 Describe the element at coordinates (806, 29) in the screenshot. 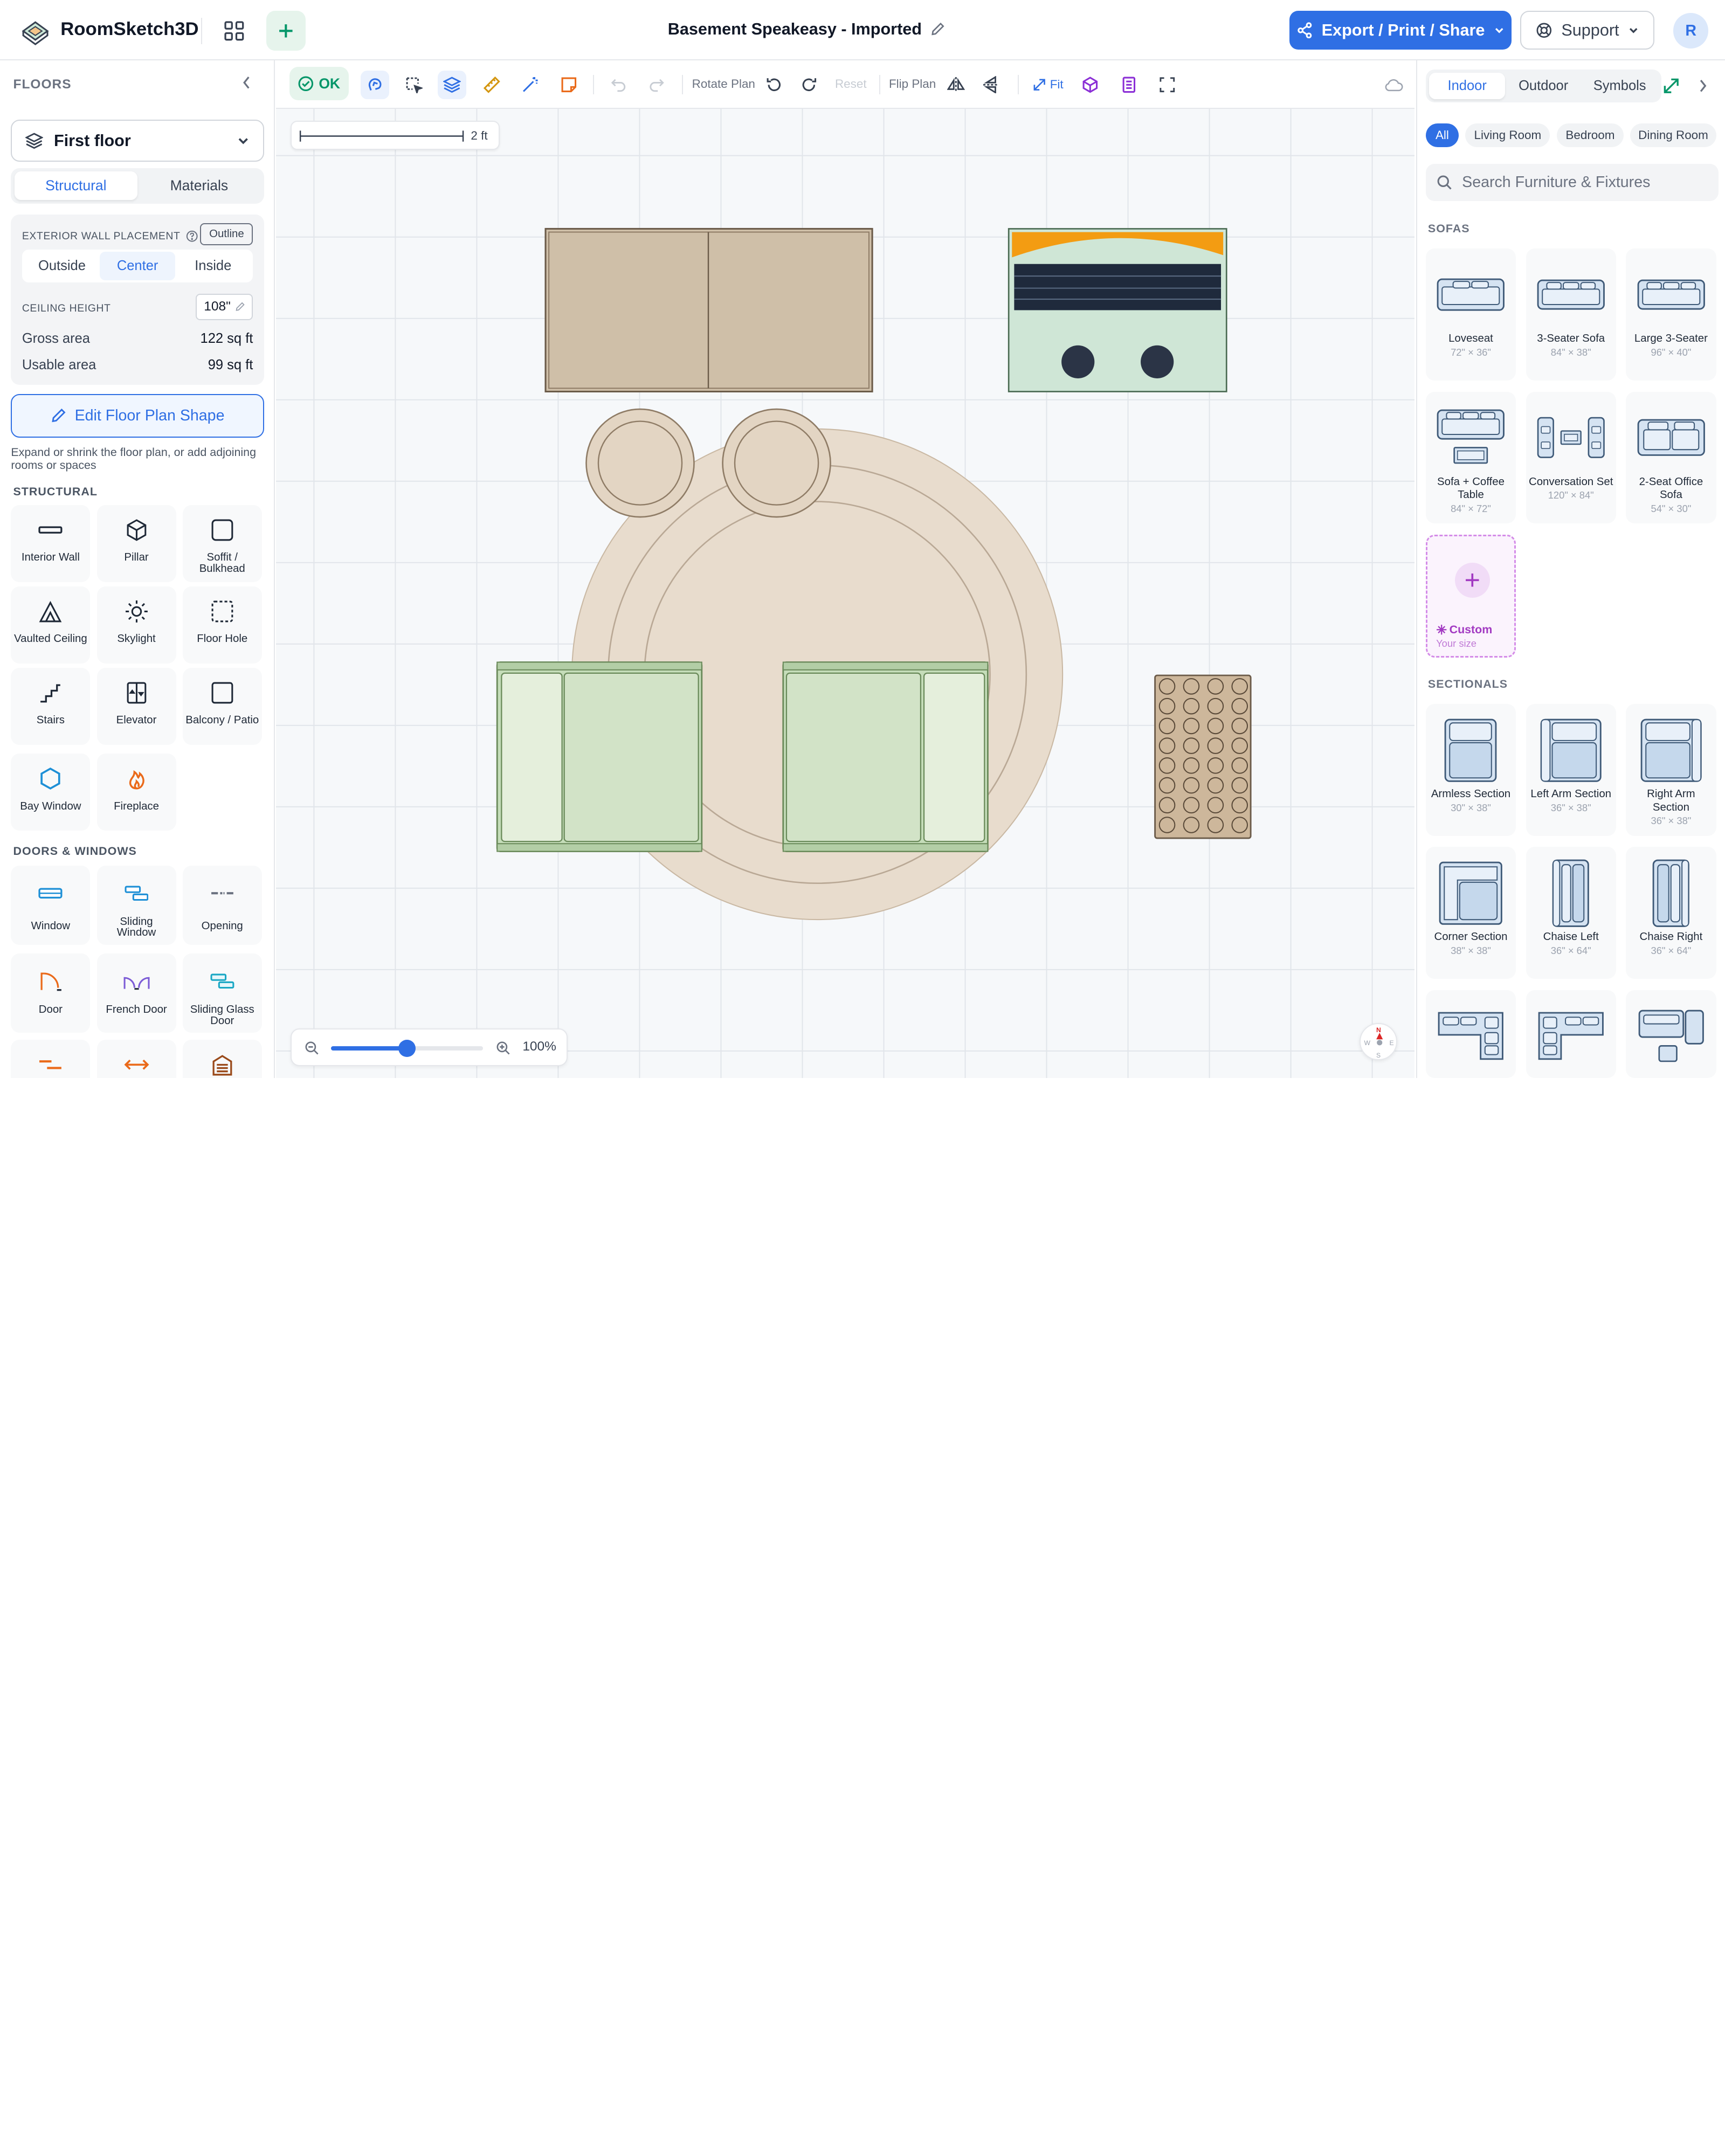

I see `project-title: Basement Speakeasy - Imported` at that location.